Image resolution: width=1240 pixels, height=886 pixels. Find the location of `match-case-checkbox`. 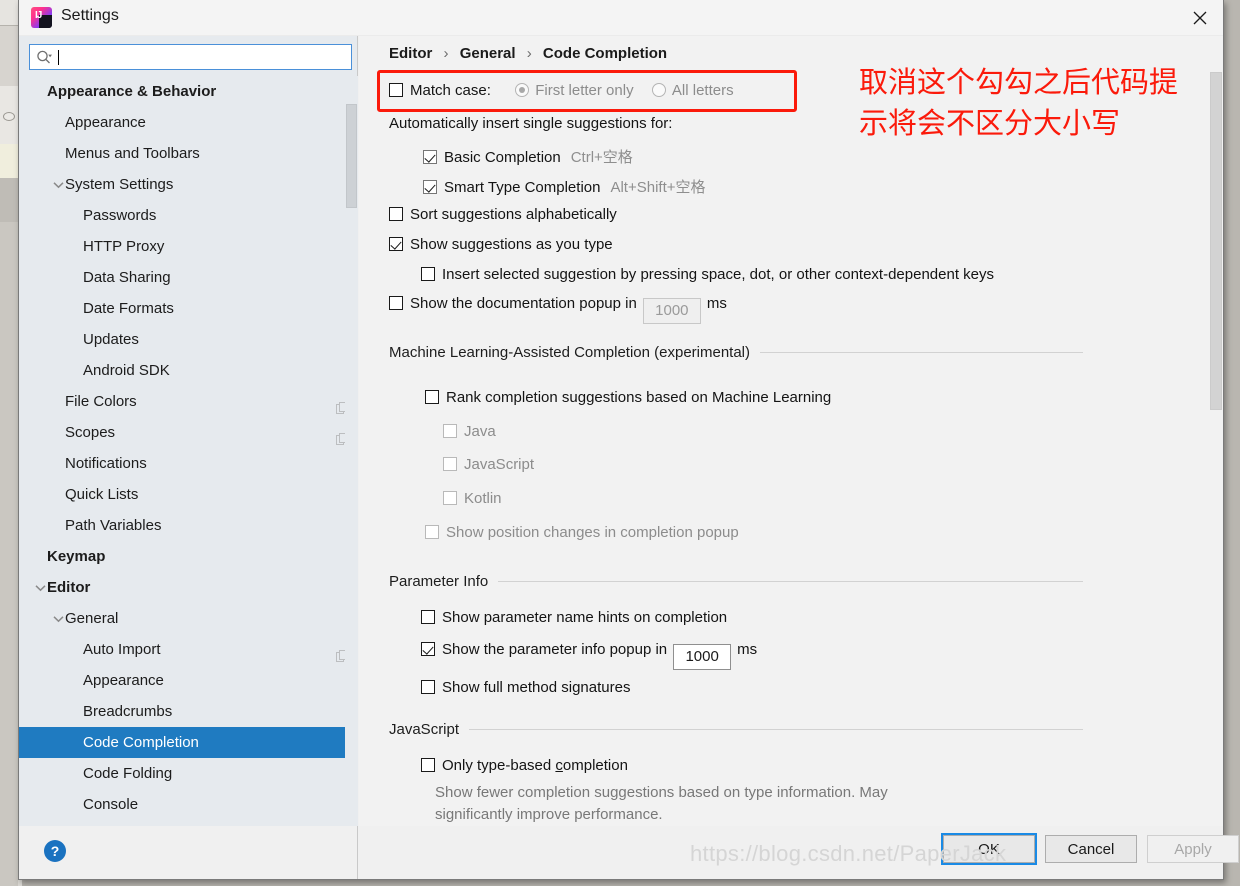

match-case-checkbox is located at coordinates (396, 90).